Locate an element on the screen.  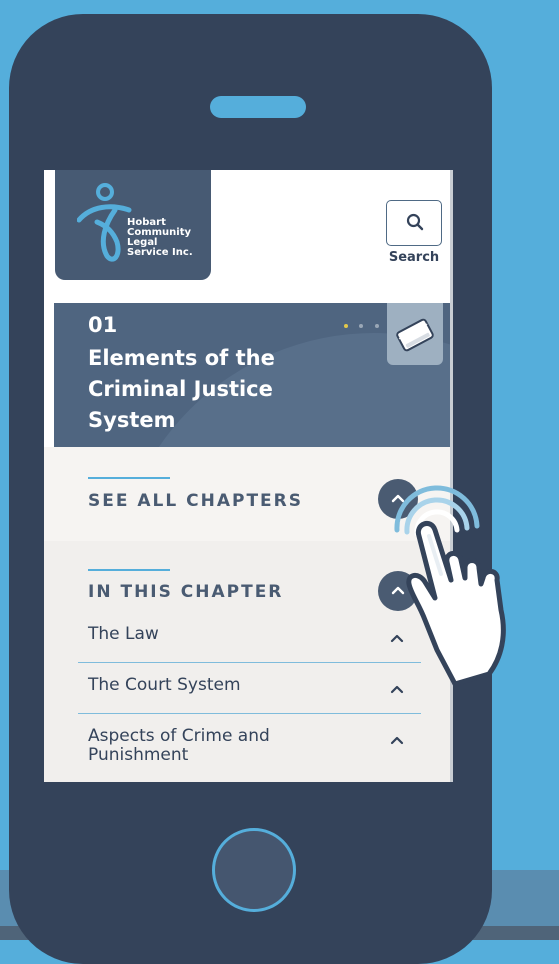
chevron-up-icon is located at coordinates (397, 740).